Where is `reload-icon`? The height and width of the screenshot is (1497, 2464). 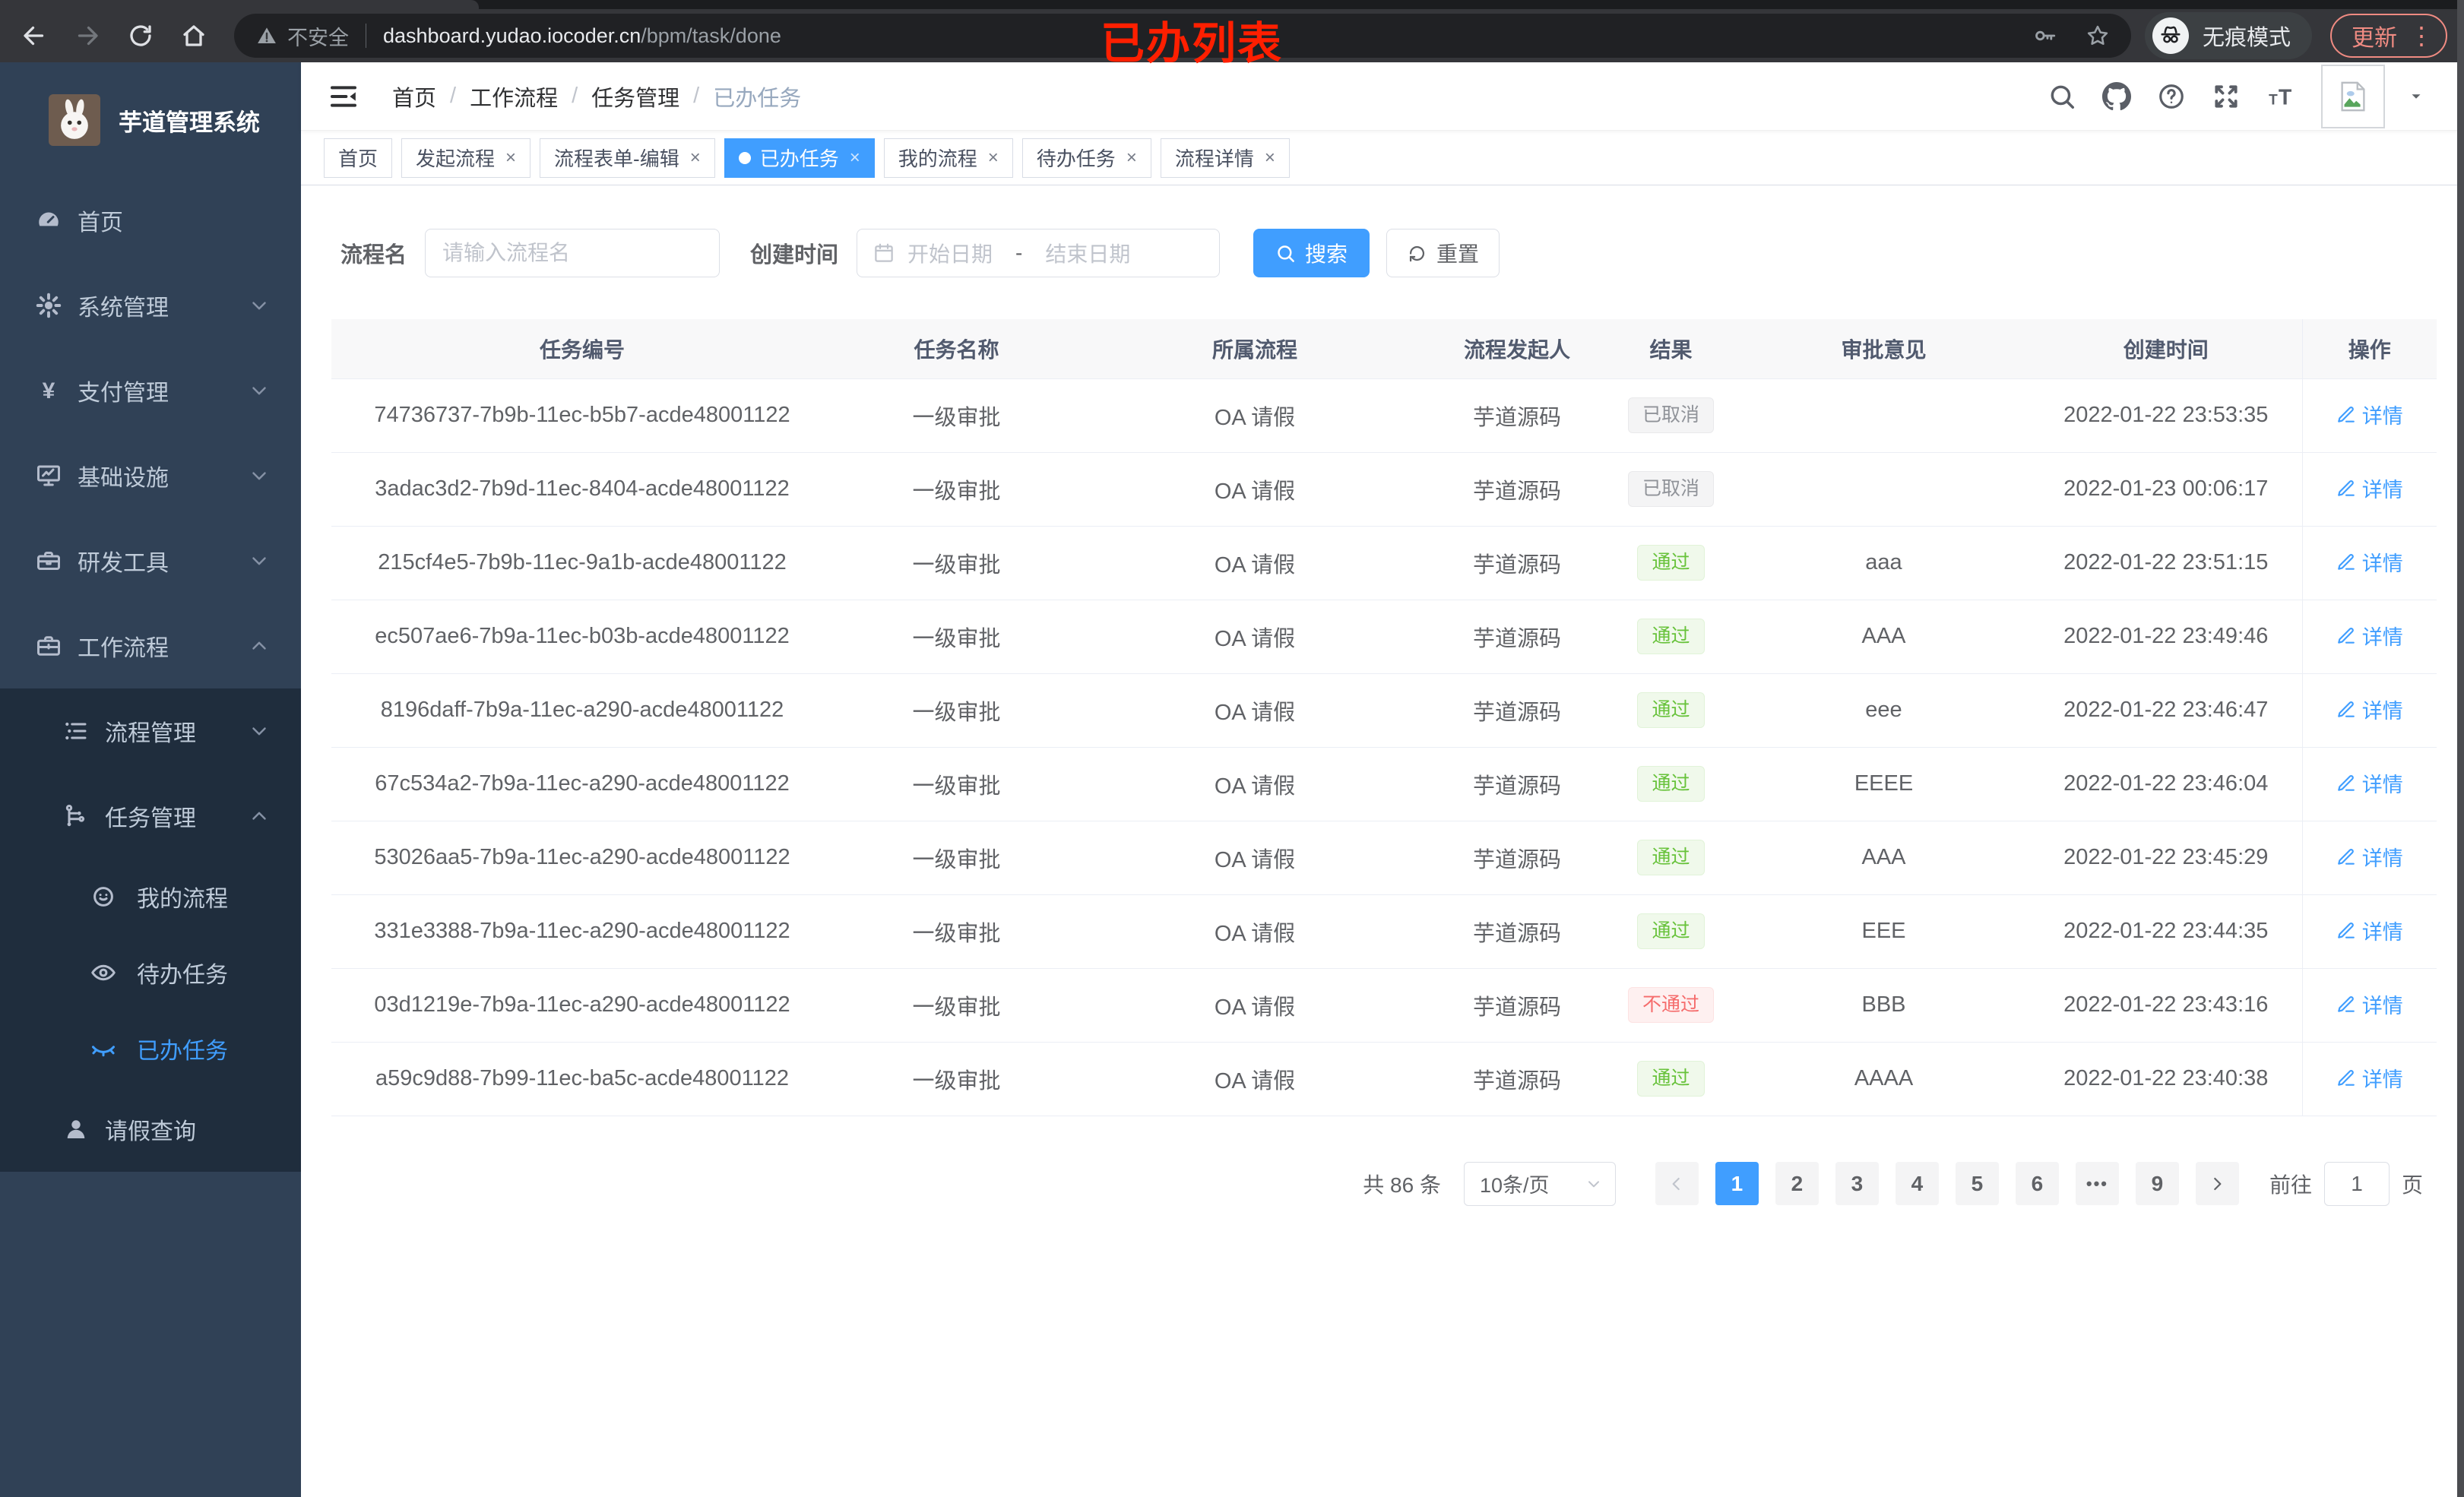
reload-icon is located at coordinates (140, 35).